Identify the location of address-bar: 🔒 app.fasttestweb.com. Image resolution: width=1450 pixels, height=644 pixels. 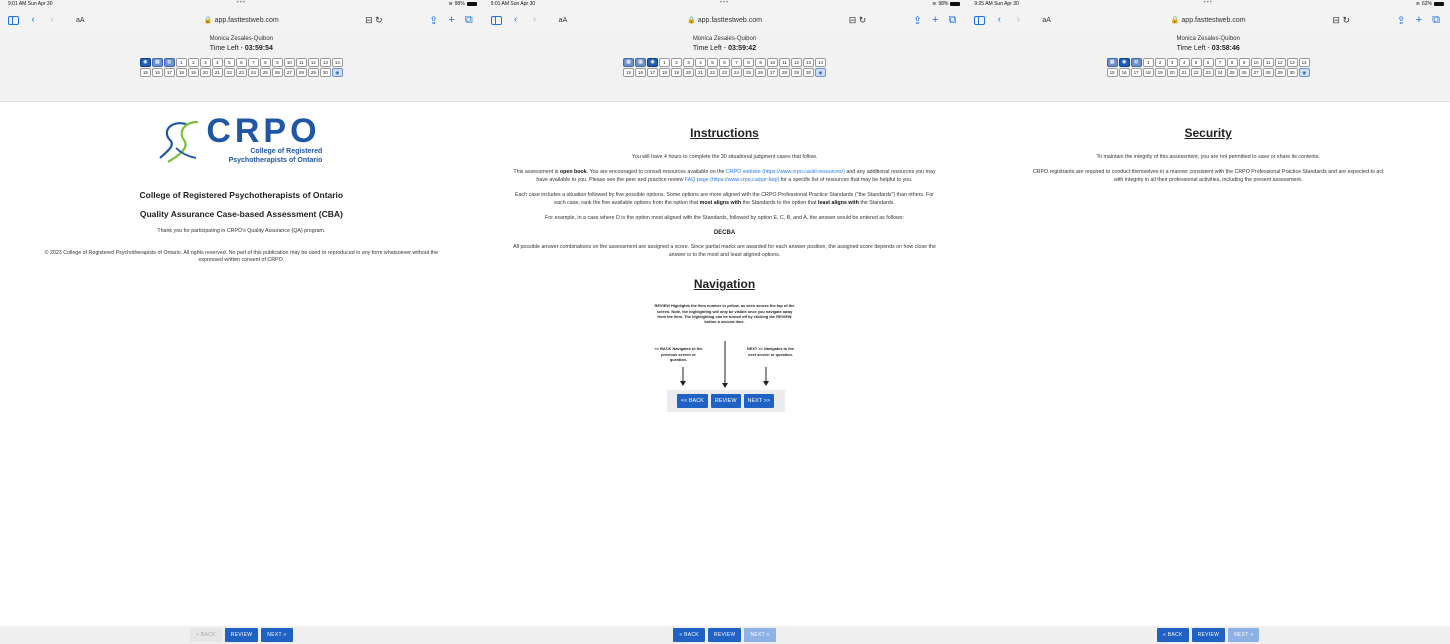
(724, 20).